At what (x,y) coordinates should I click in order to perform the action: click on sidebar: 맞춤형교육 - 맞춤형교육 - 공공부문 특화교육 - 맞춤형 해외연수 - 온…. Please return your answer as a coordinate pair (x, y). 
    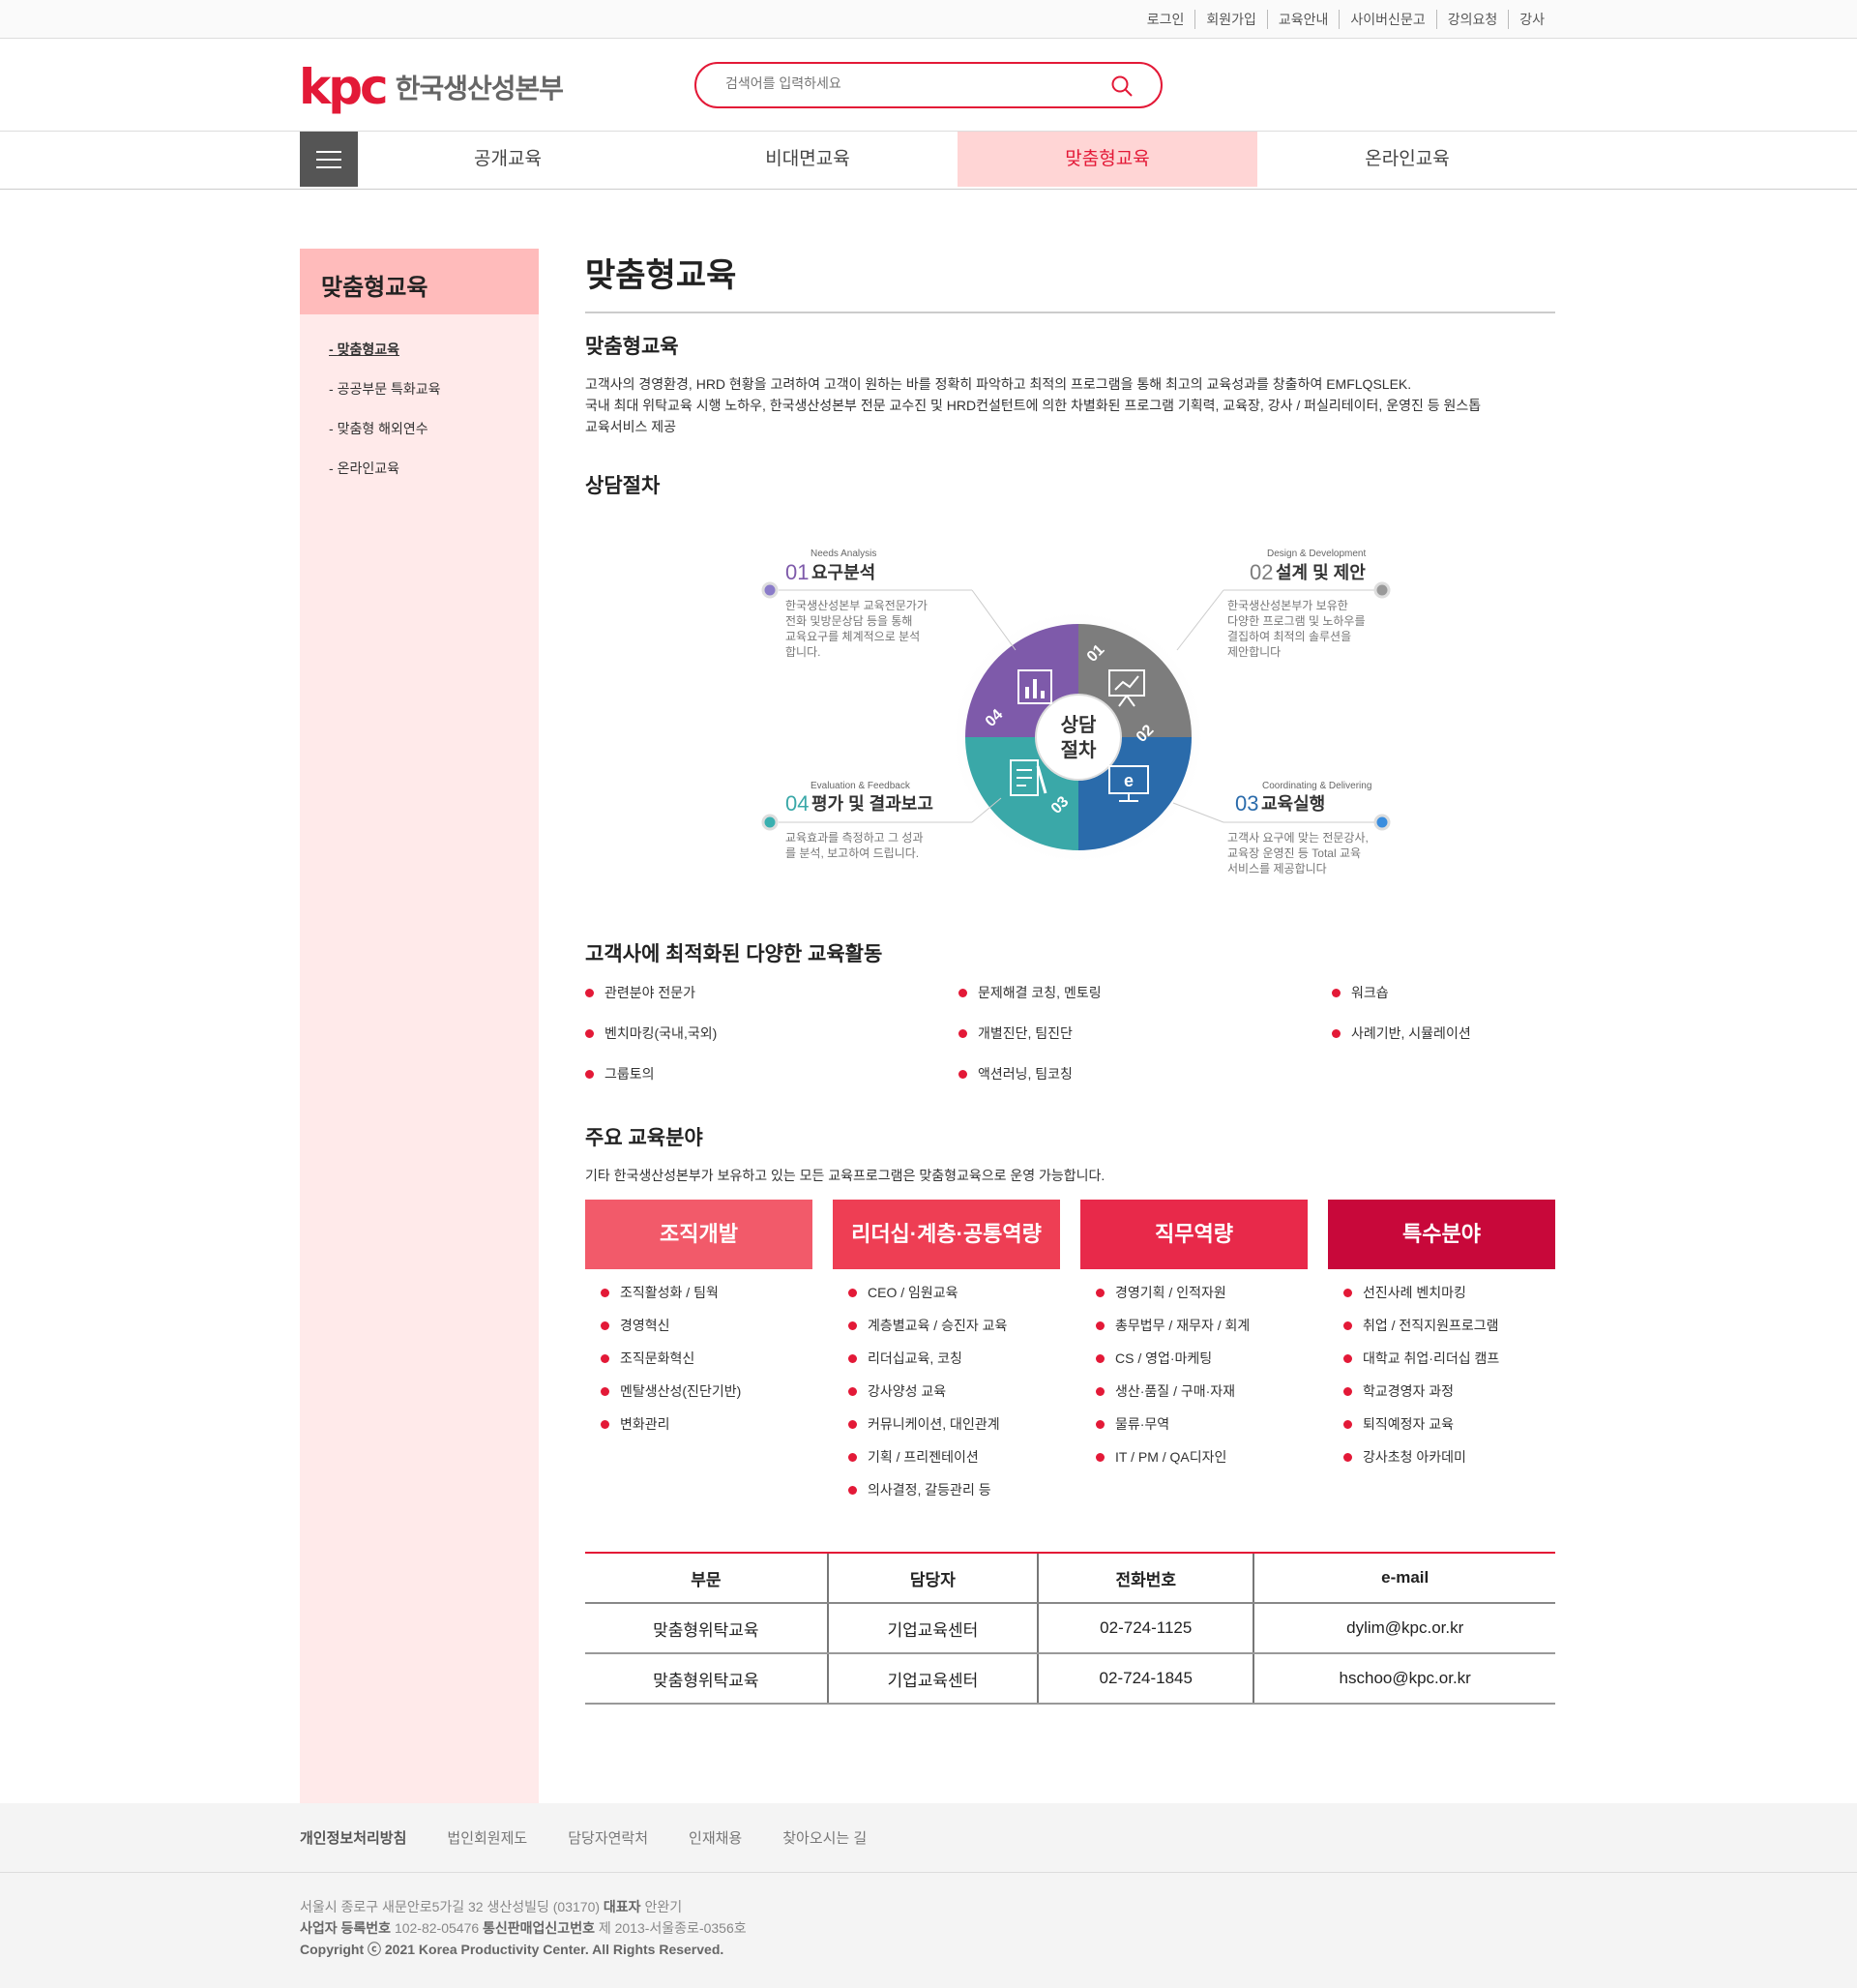
    Looking at the image, I should click on (419, 1026).